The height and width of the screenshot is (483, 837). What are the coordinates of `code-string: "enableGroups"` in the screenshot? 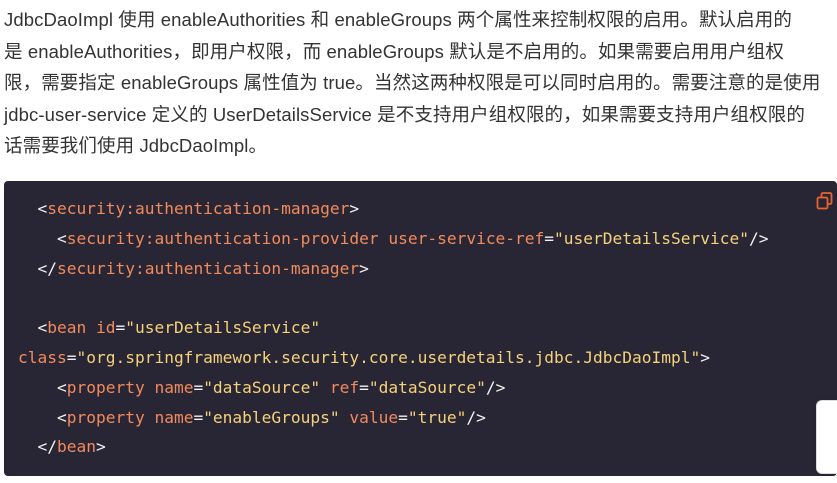 It's located at (271, 417).